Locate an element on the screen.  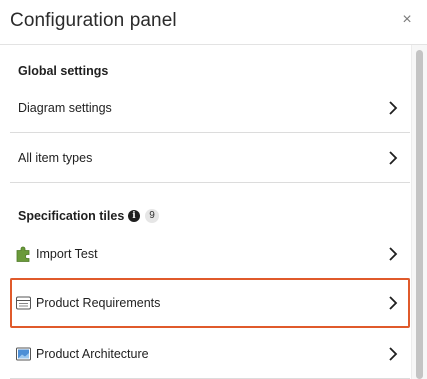
diagram-settings-row: Diagram settings is located at coordinates (210, 107).